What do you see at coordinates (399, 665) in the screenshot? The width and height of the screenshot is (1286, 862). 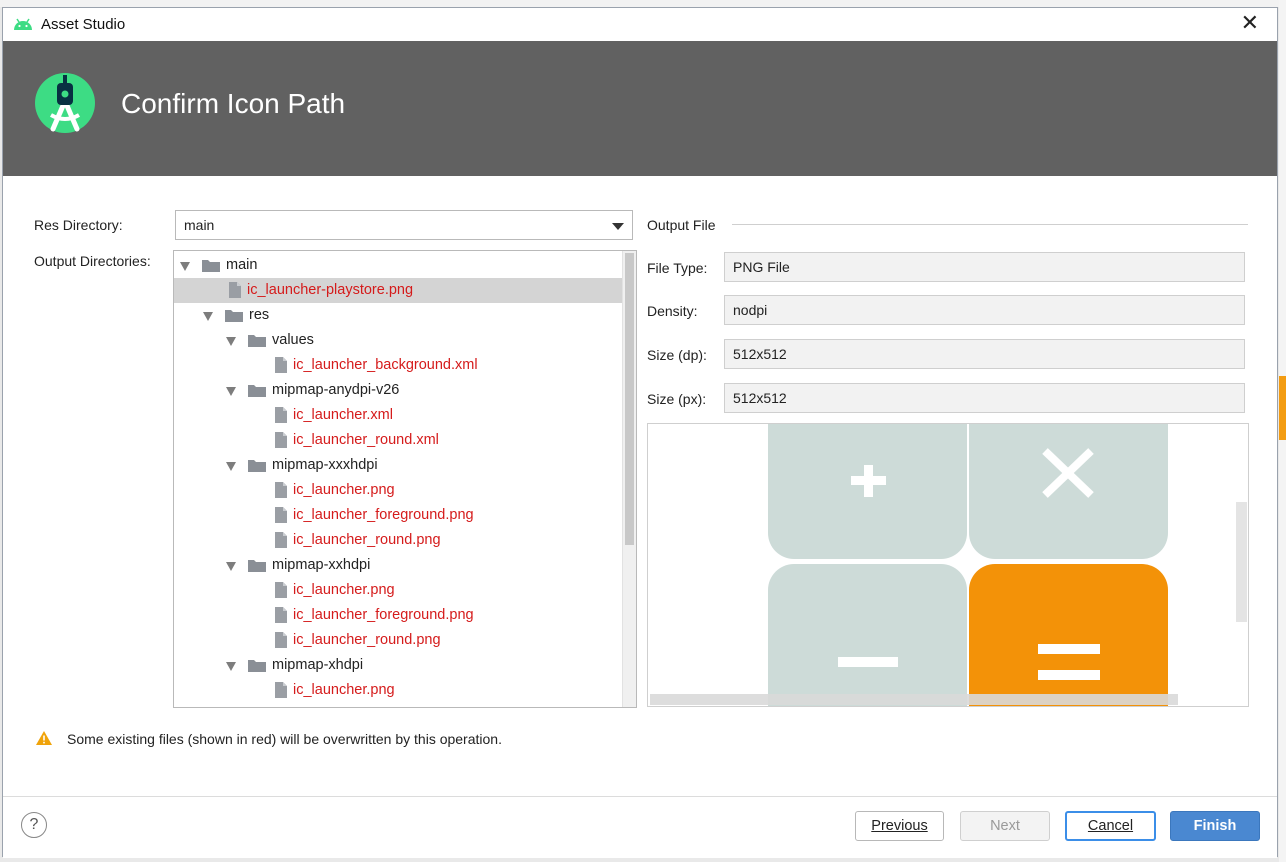 I see `tree-item: mipmap-xhdpi` at bounding box center [399, 665].